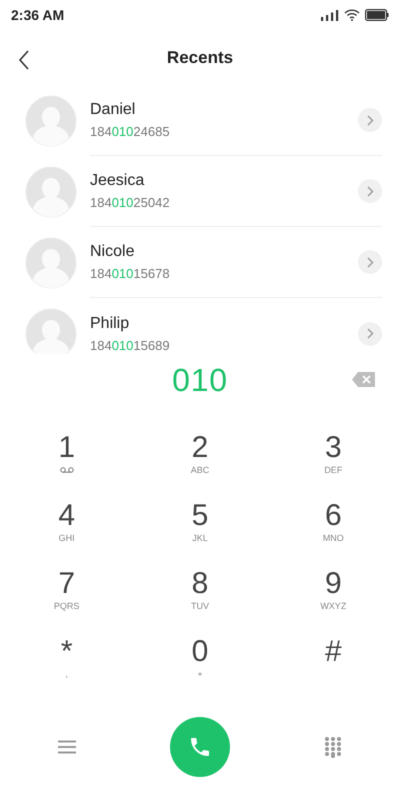  Describe the element at coordinates (330, 15) in the screenshot. I see `signal-icon` at that location.